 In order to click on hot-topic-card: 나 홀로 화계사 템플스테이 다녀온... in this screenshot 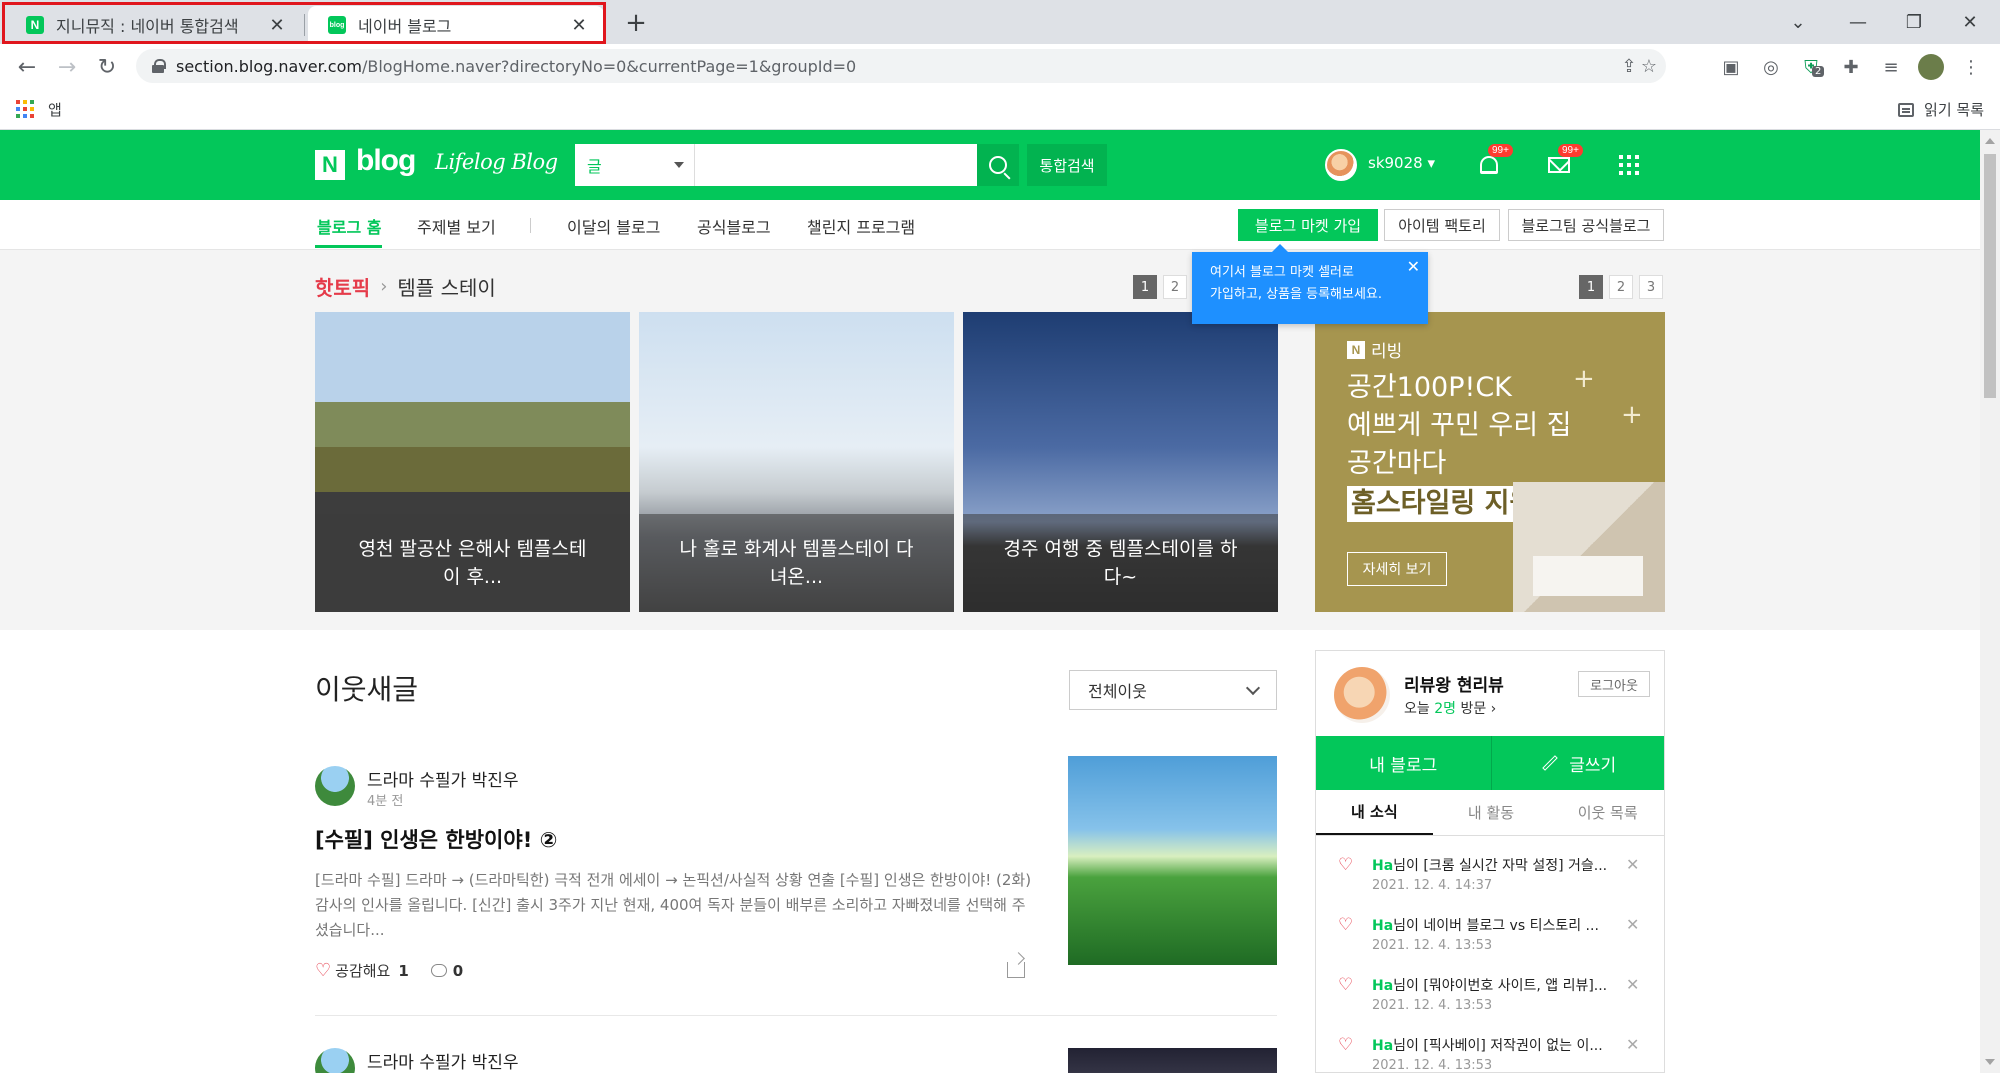, I will do `click(796, 462)`.